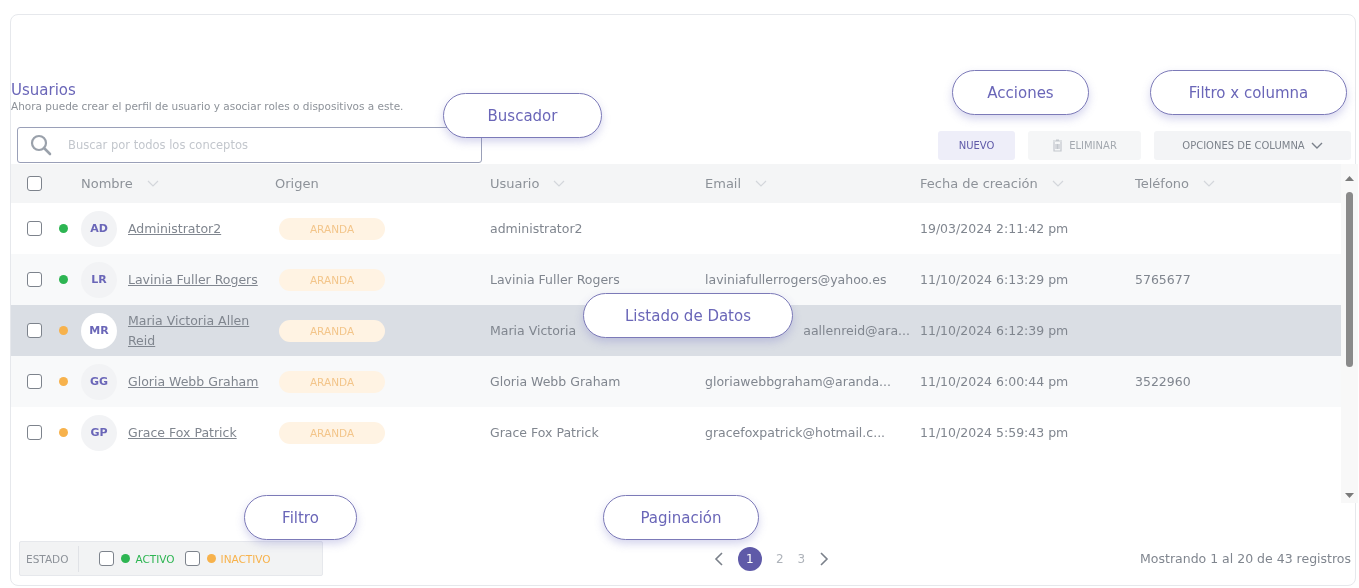 This screenshot has width=1359, height=588. Describe the element at coordinates (99, 330) in the screenshot. I see `user-avatar: MR` at that location.